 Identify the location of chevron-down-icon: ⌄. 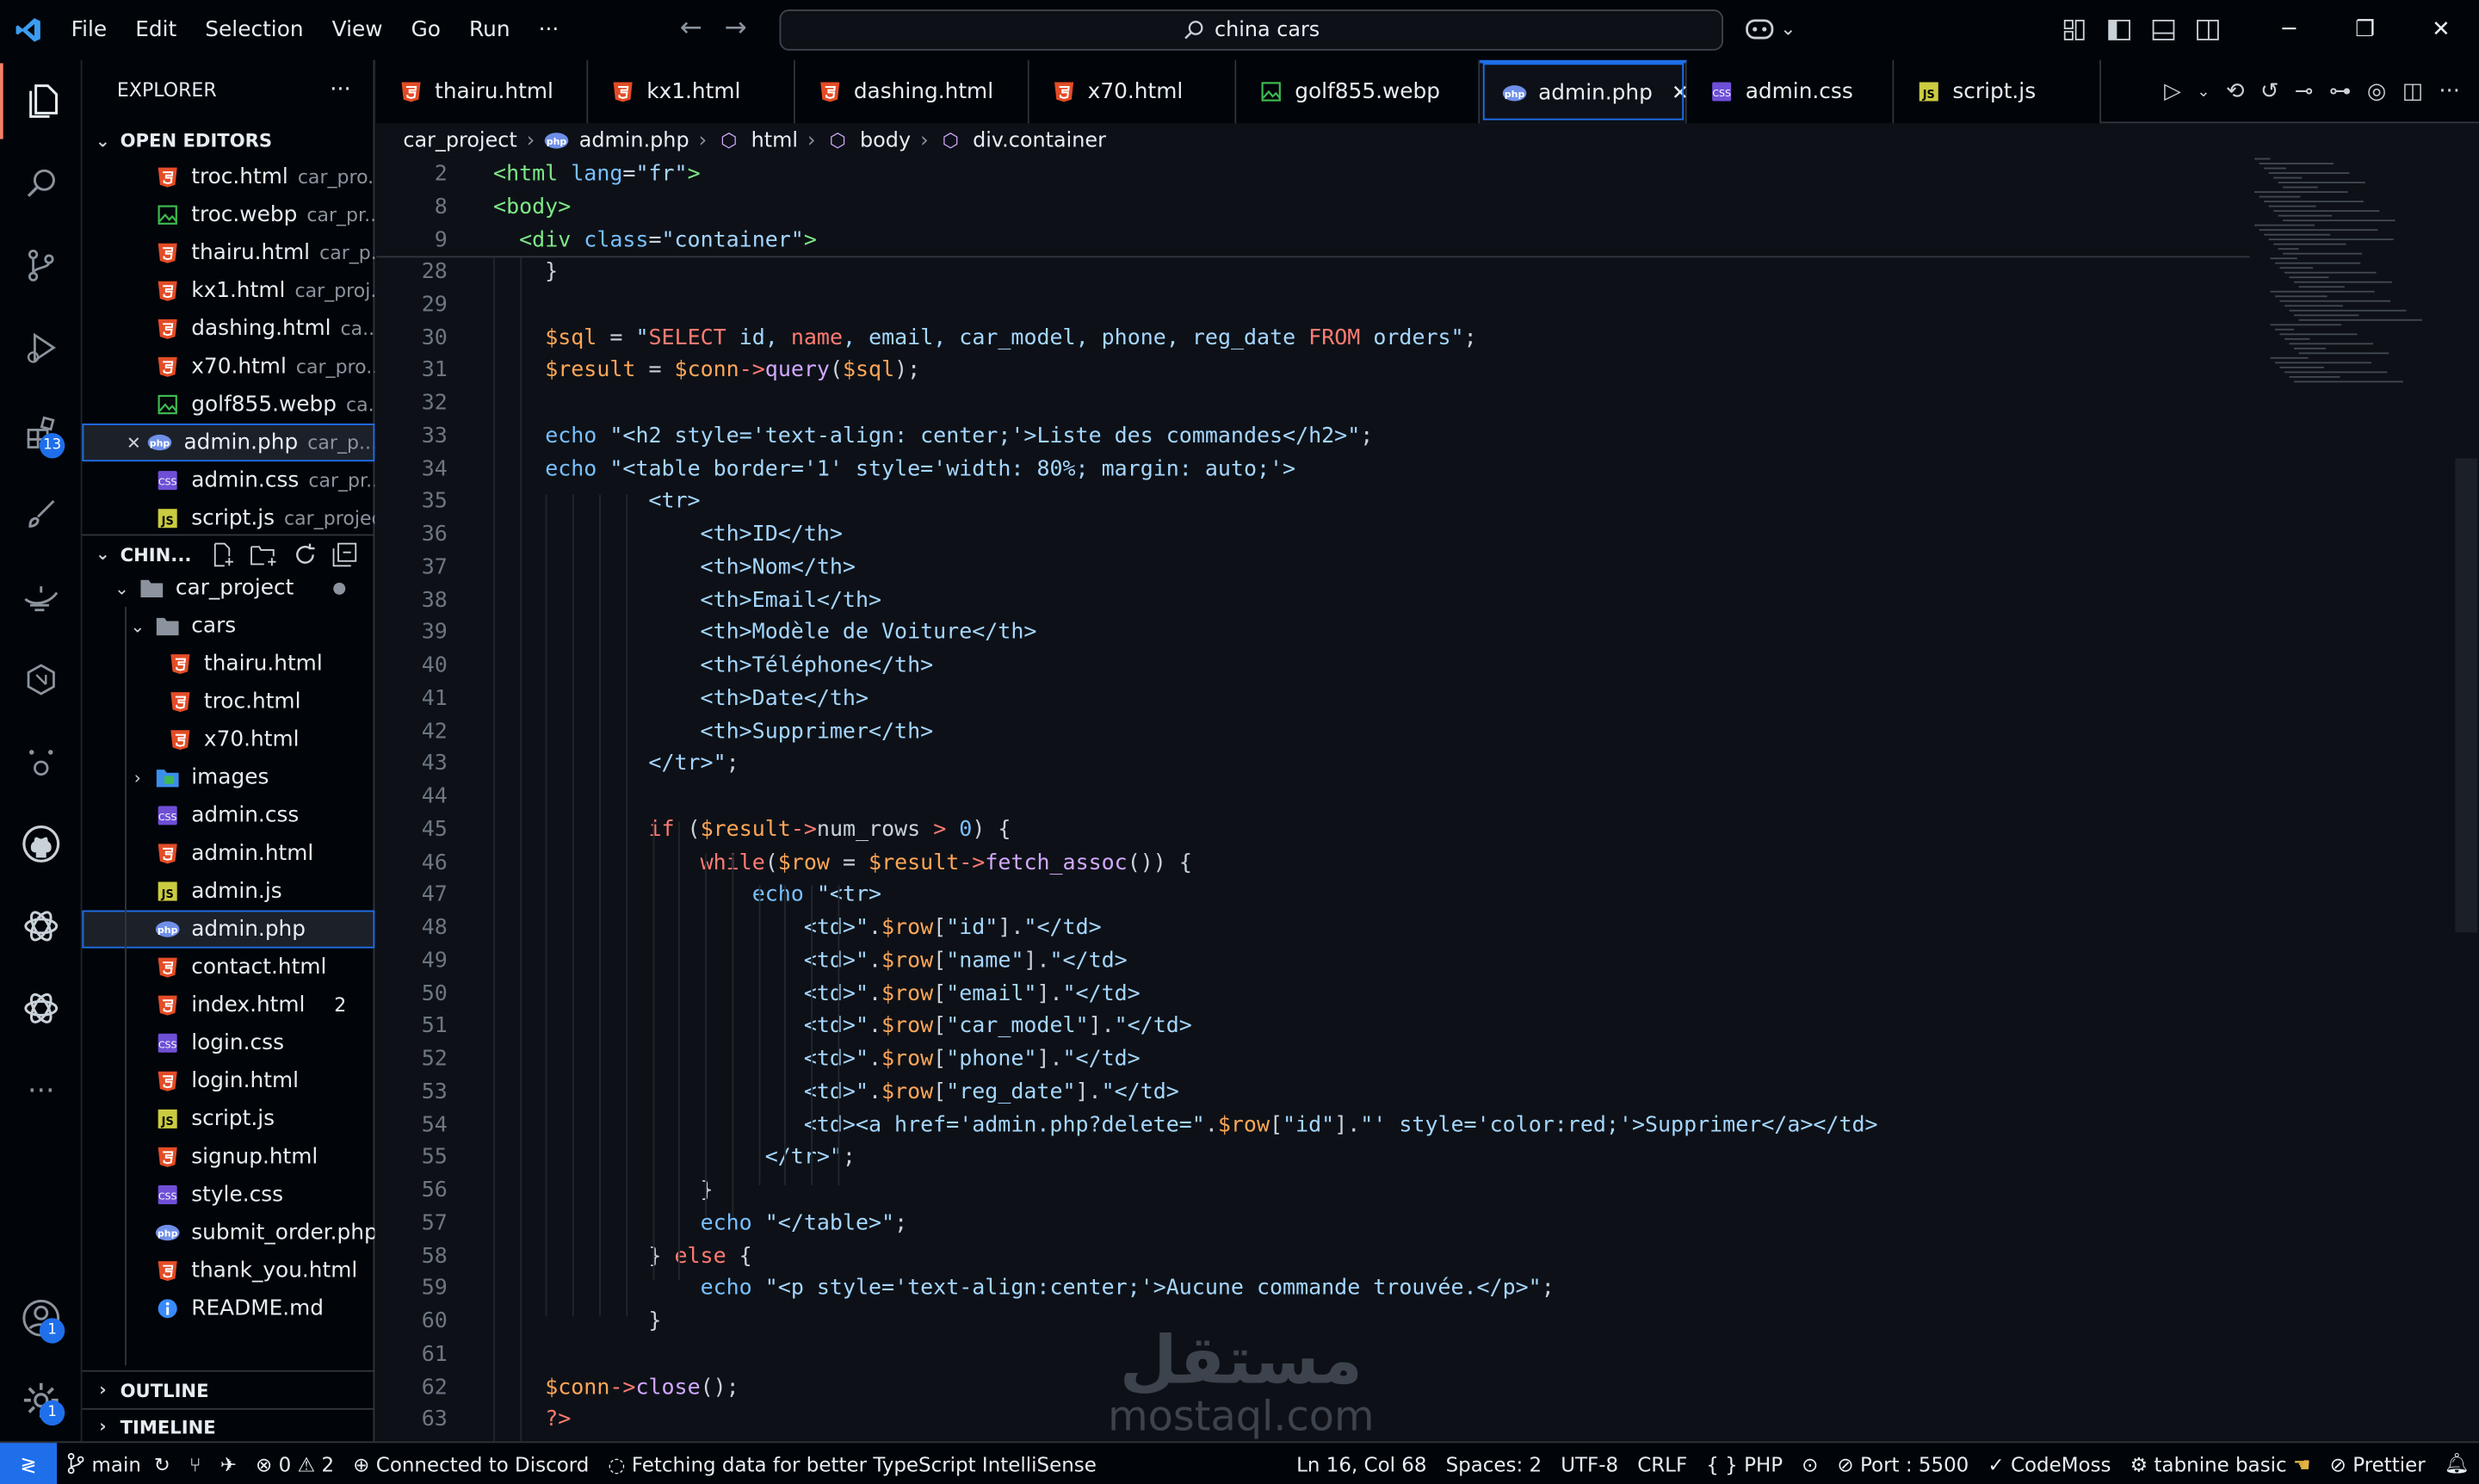
(2203, 91).